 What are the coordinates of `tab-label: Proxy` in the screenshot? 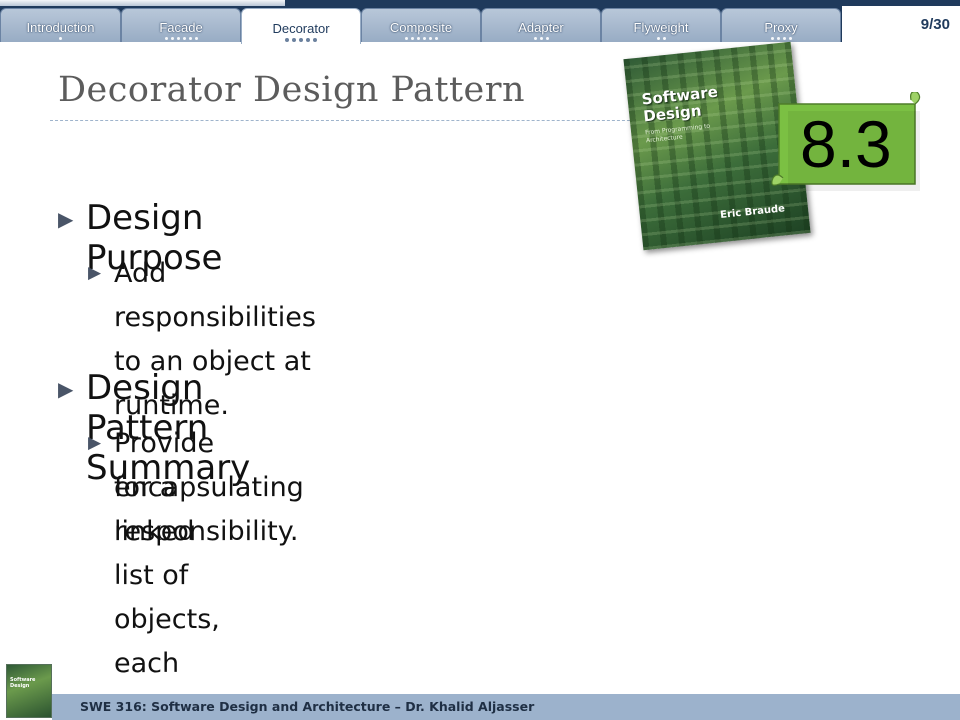 It's located at (781, 27).